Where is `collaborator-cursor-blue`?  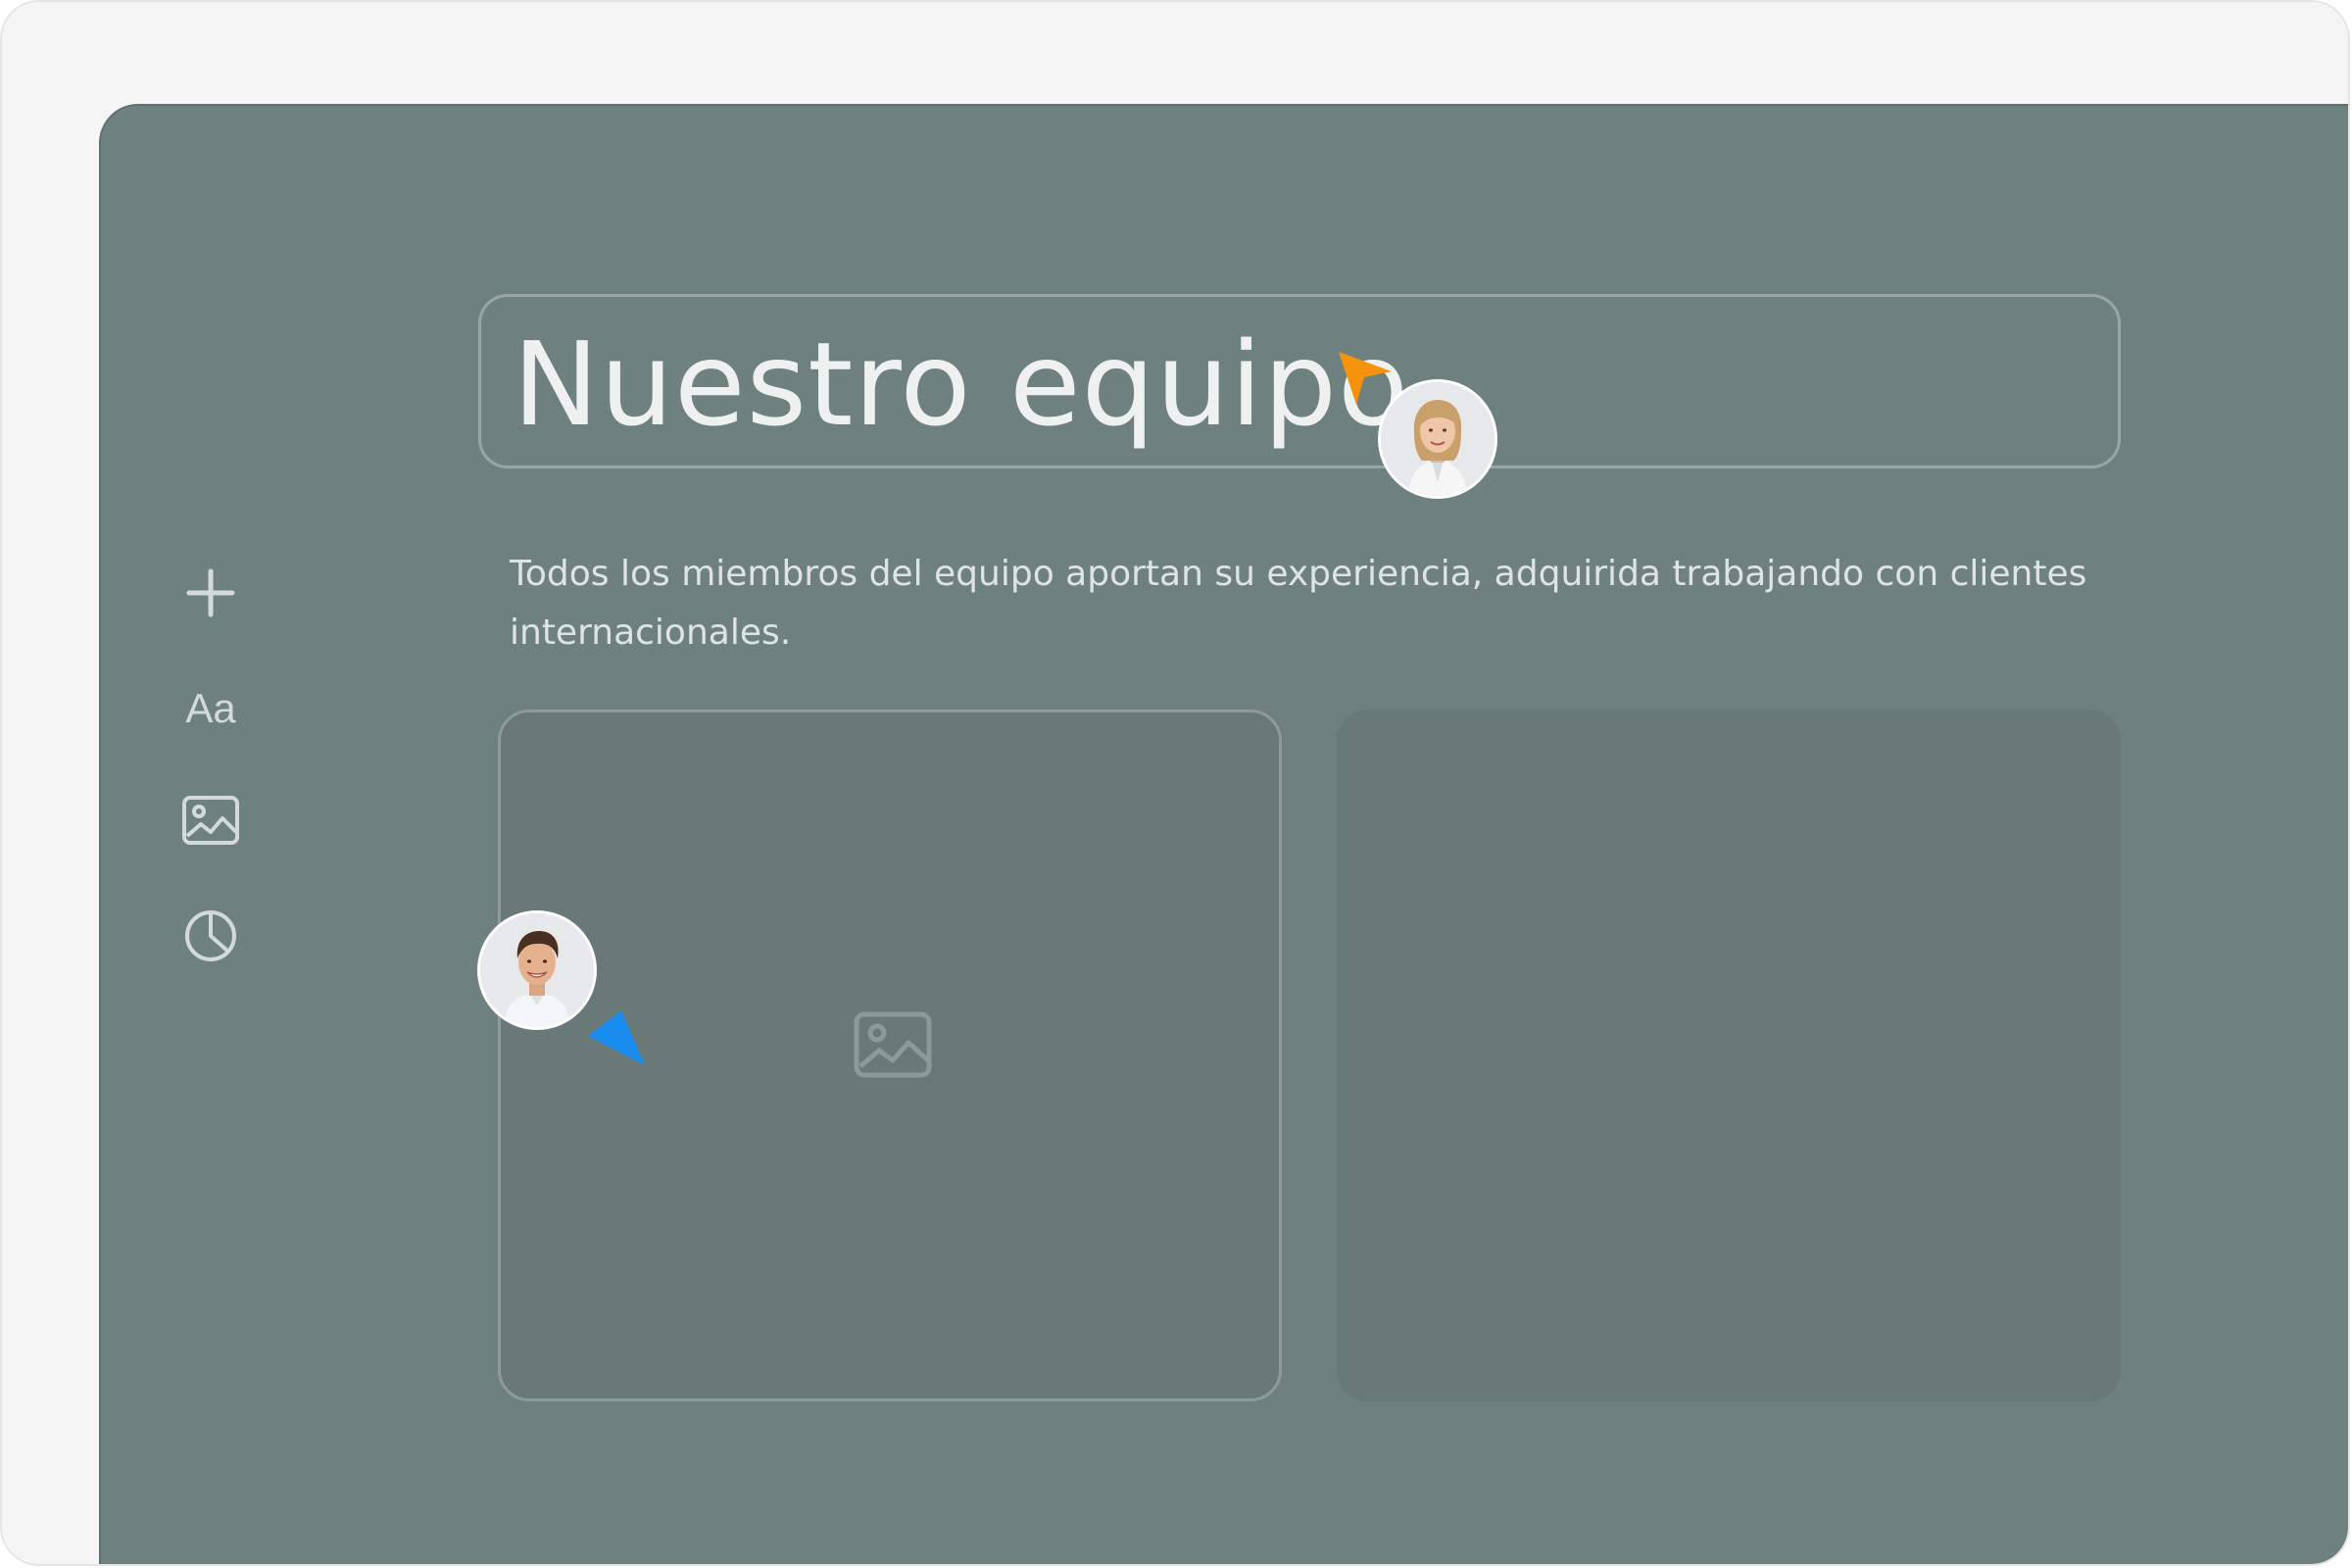 collaborator-cursor-blue is located at coordinates (616, 1037).